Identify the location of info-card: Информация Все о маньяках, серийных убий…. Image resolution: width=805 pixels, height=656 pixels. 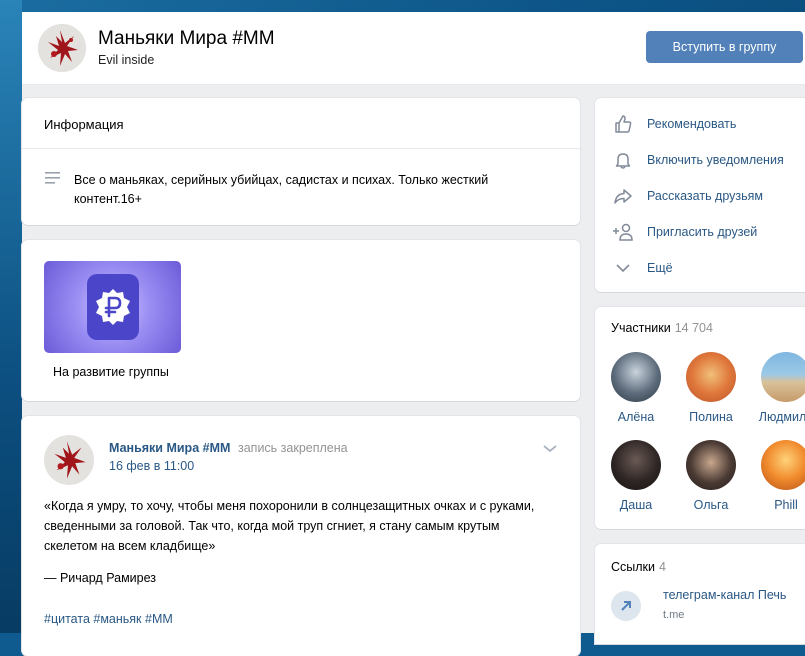
(301, 161).